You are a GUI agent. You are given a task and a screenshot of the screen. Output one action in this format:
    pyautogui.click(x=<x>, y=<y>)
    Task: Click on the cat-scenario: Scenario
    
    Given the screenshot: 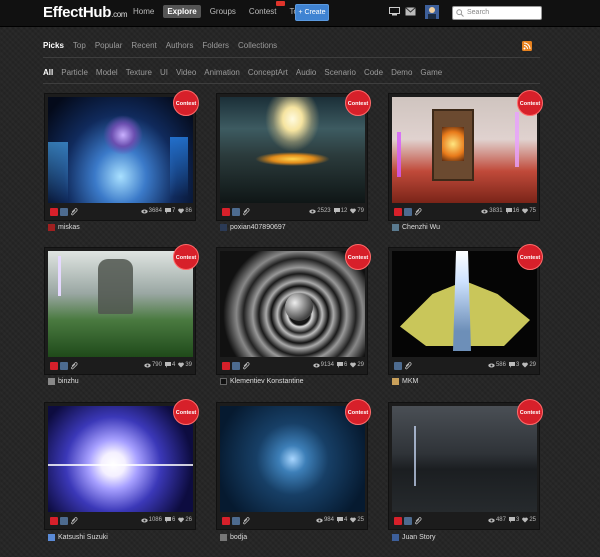 What is the action you would take?
    pyautogui.click(x=340, y=72)
    